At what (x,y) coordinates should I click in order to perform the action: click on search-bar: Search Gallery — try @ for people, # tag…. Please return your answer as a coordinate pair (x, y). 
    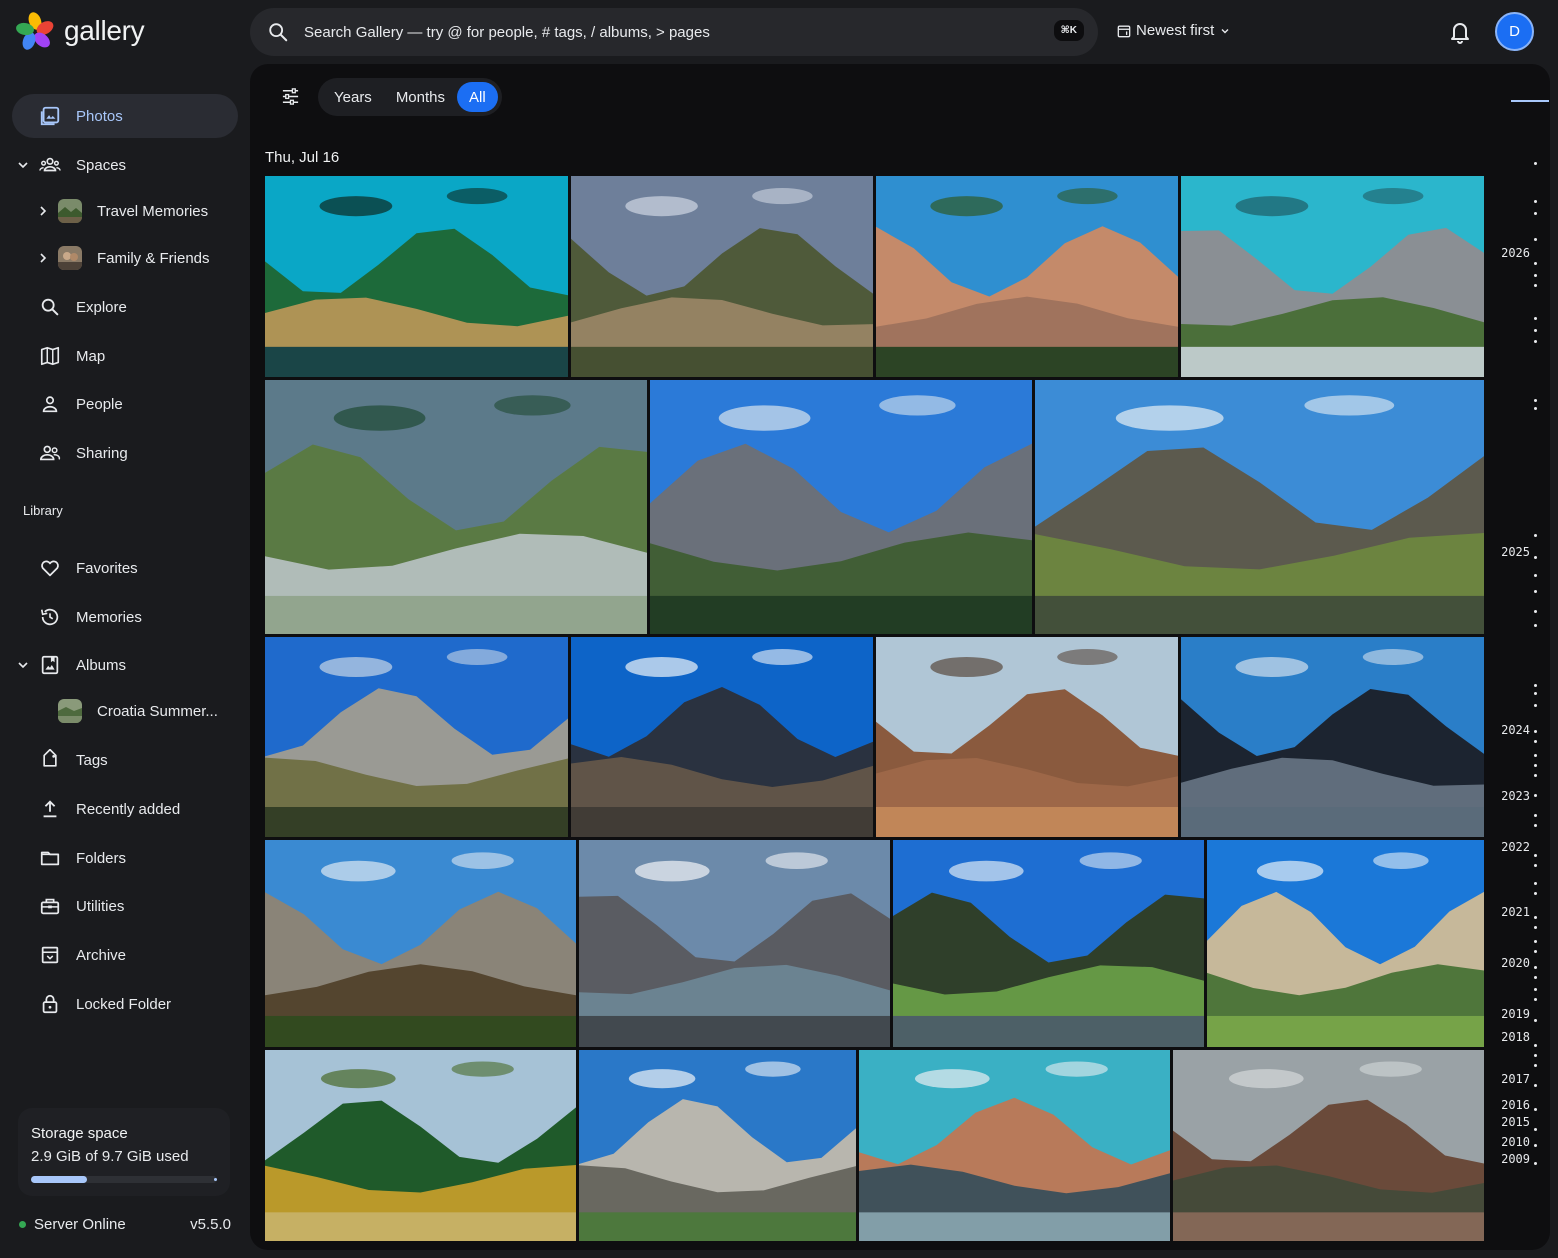
    Looking at the image, I should click on (674, 32).